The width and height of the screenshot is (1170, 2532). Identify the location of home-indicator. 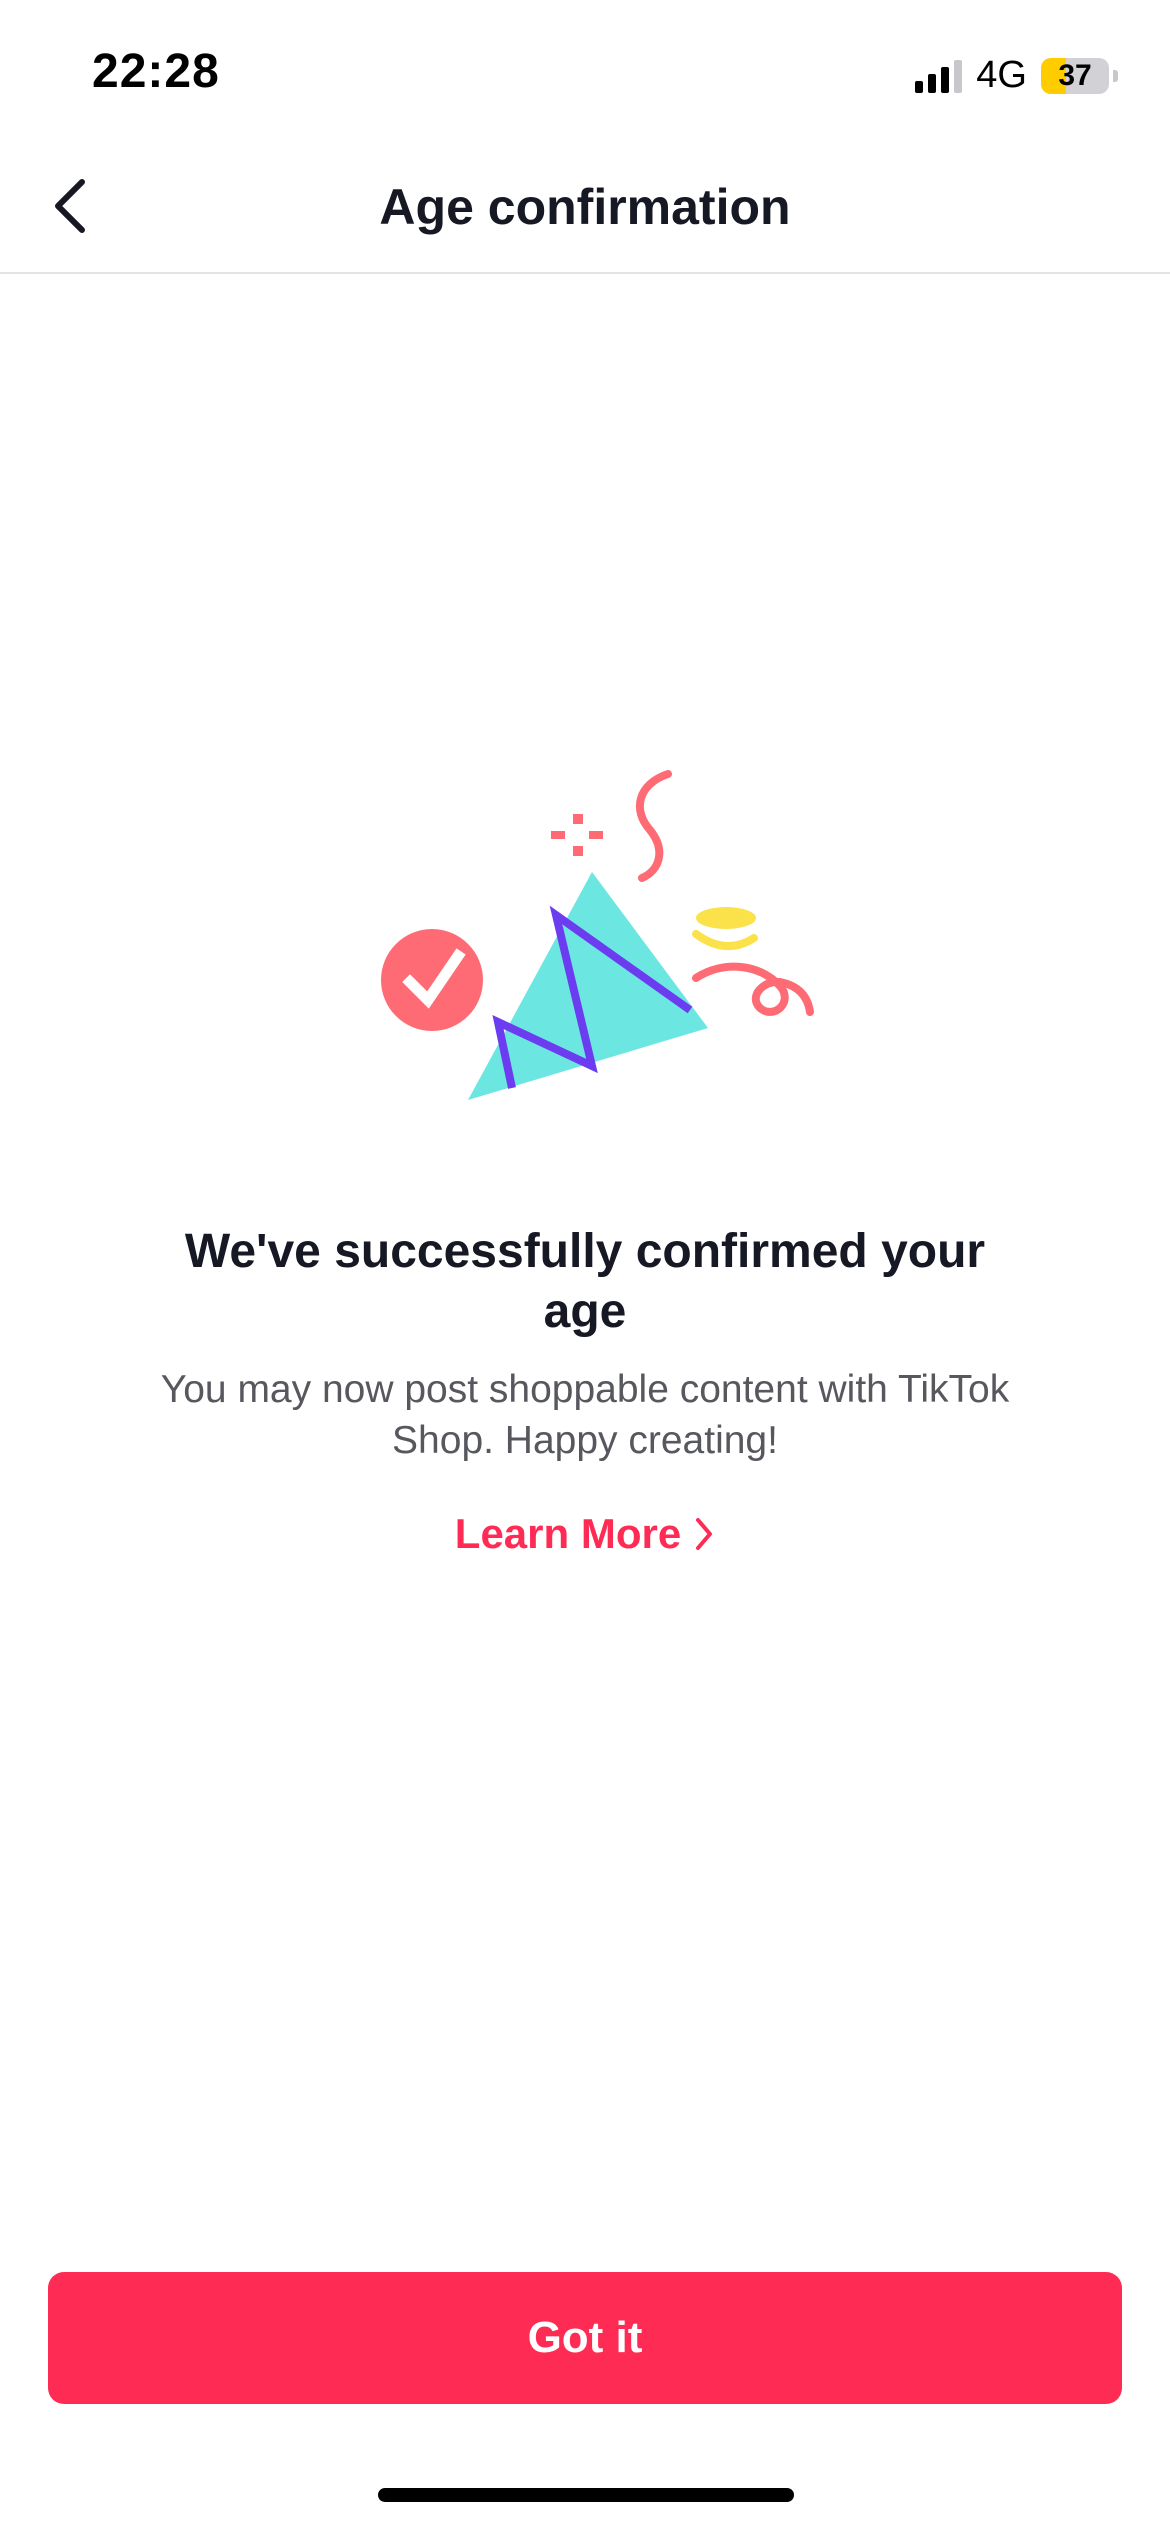
(586, 2495).